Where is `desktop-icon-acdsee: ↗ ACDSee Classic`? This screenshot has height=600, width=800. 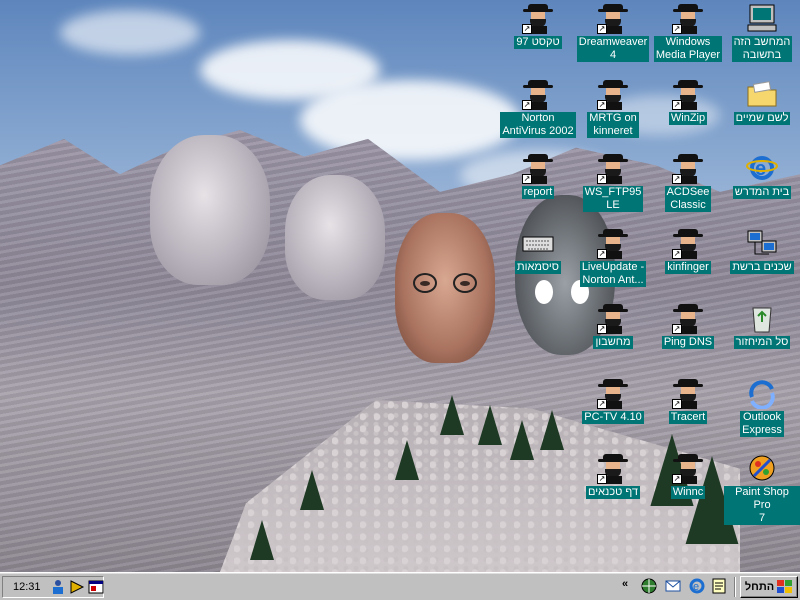 desktop-icon-acdsee: ↗ ACDSee Classic is located at coordinates (688, 182).